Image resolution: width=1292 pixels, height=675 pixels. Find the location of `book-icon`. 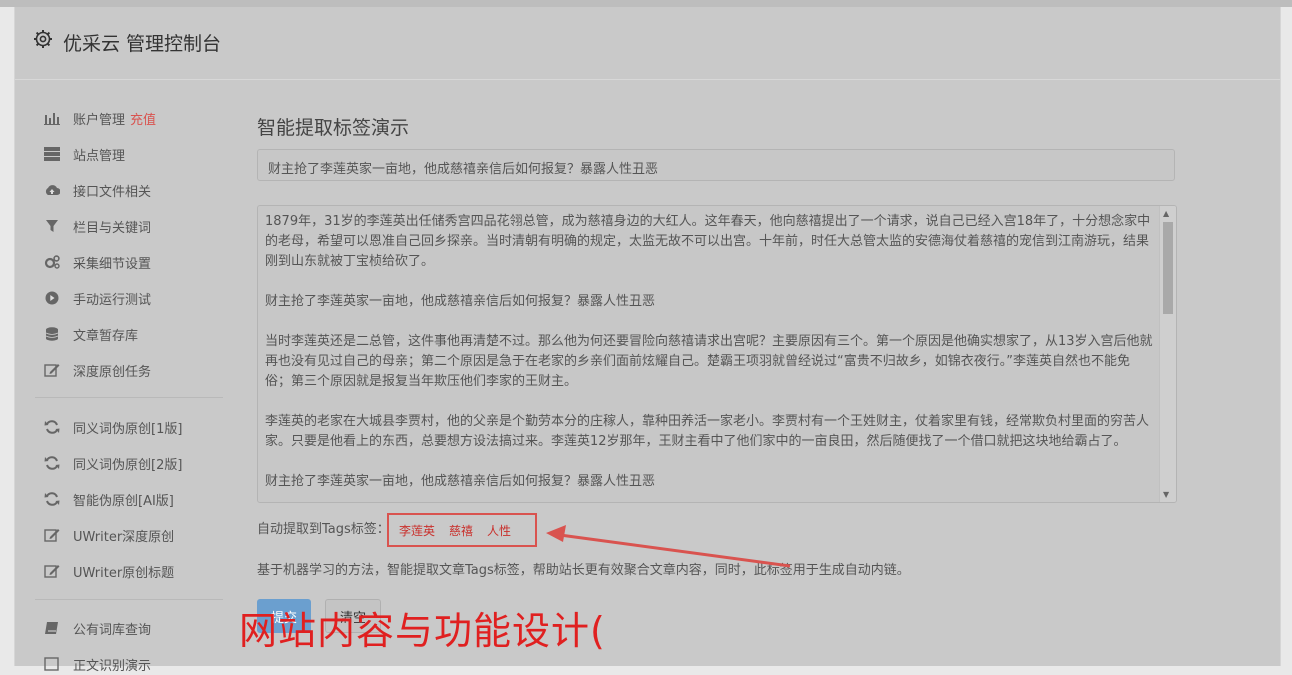

book-icon is located at coordinates (52, 628).